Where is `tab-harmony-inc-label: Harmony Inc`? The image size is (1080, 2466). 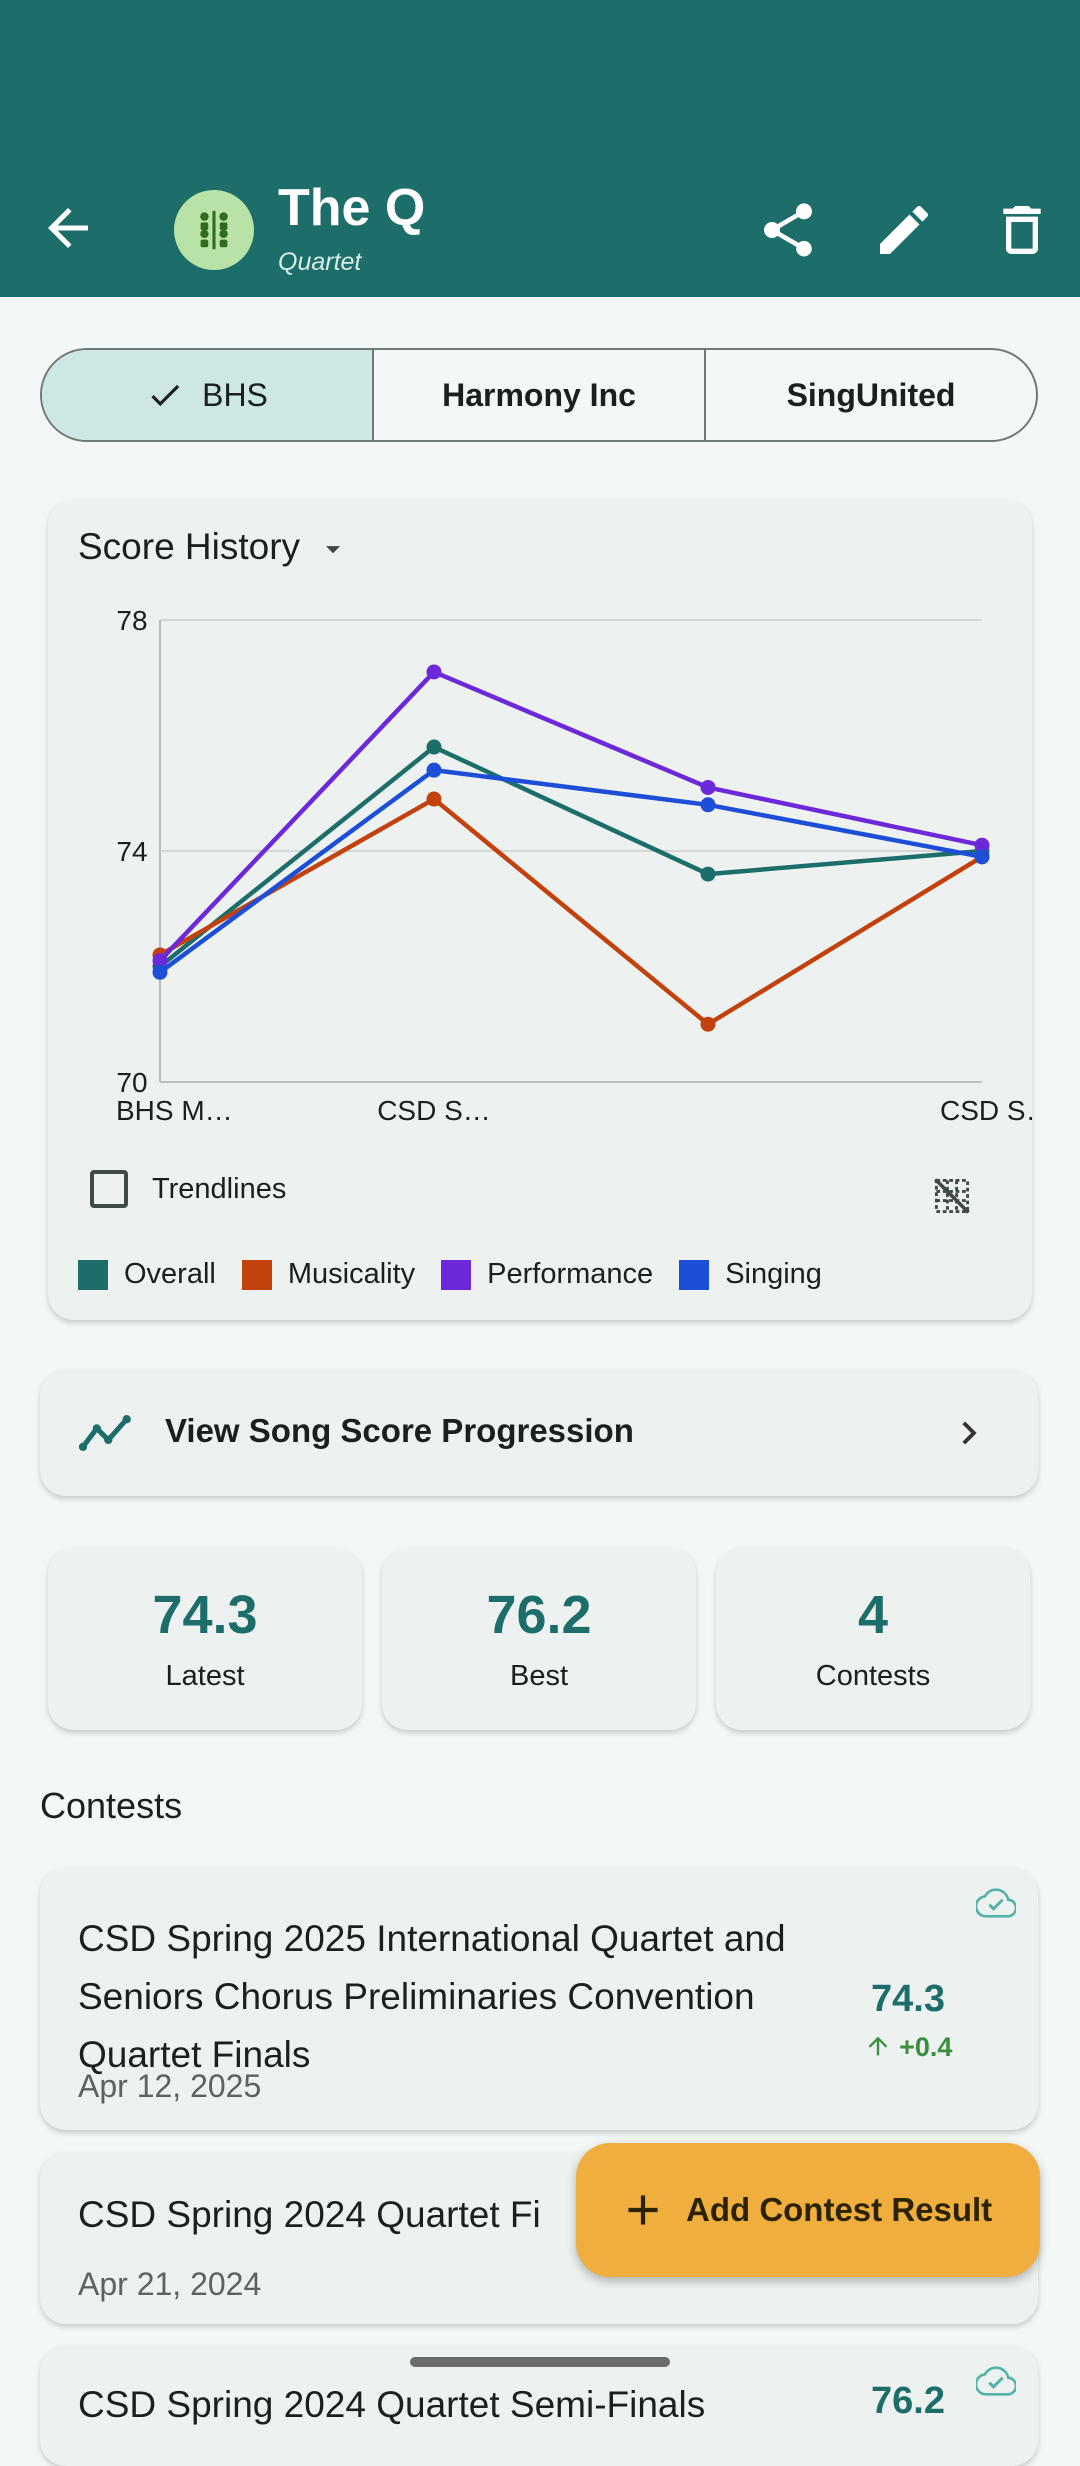
tab-harmony-inc-label: Harmony Inc is located at coordinates (539, 394).